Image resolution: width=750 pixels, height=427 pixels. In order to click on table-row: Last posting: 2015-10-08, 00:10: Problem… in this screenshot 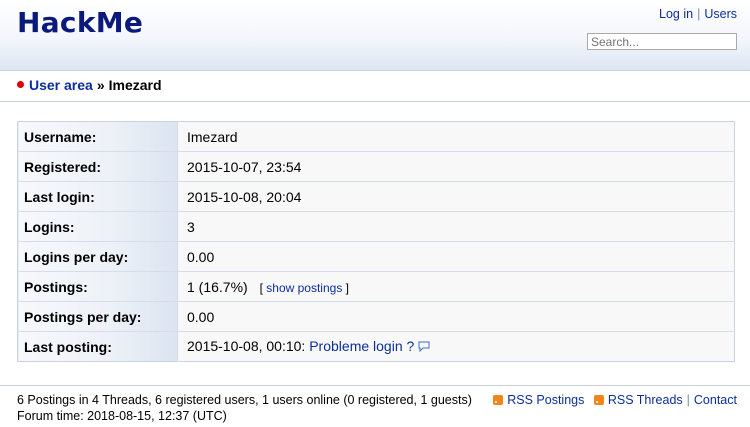, I will do `click(376, 346)`.